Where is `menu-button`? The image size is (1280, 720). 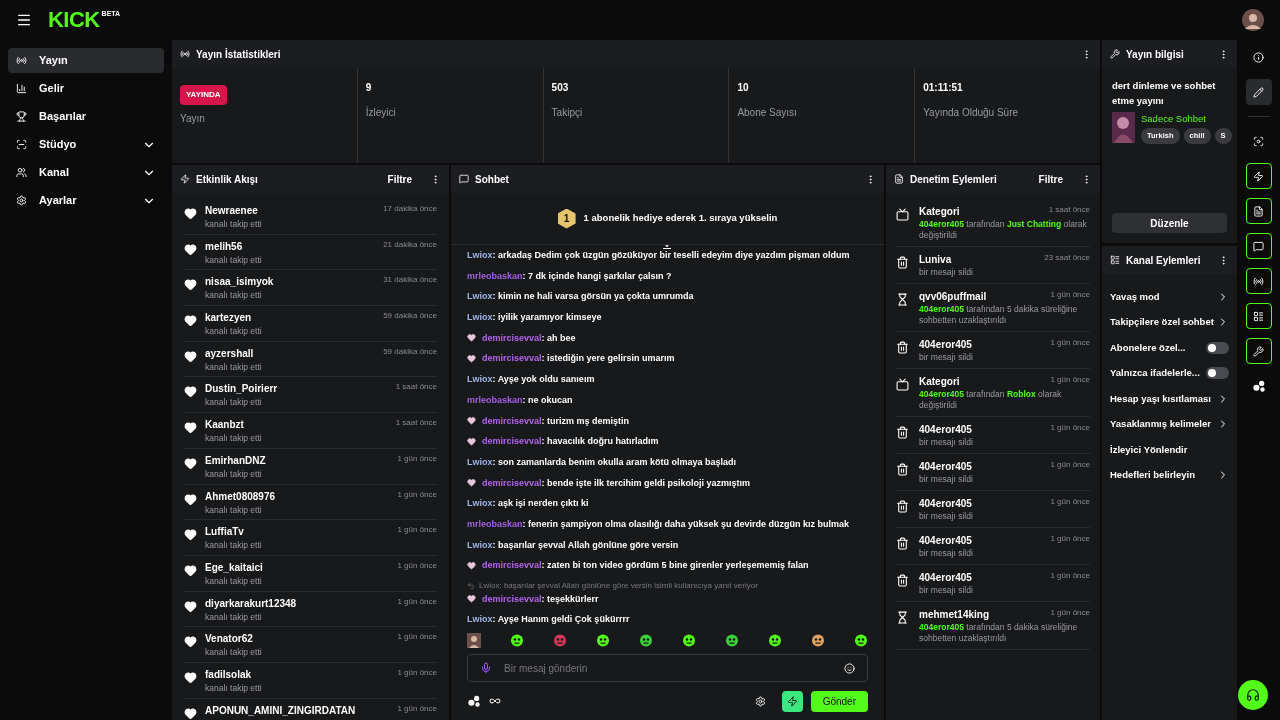 menu-button is located at coordinates (24, 20).